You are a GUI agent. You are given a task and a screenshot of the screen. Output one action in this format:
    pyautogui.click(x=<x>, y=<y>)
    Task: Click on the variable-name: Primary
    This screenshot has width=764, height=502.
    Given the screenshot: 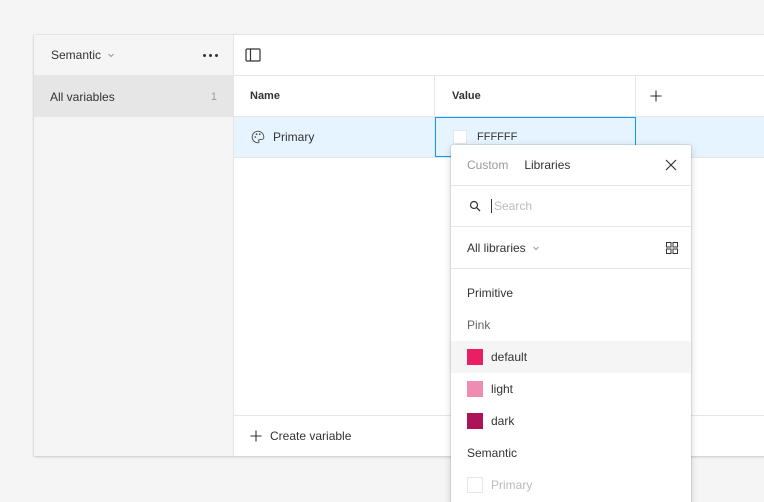 What is the action you would take?
    pyautogui.click(x=294, y=137)
    